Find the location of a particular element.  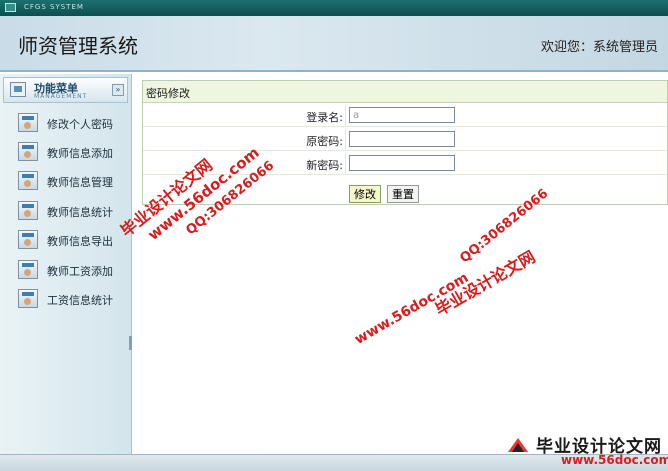

sidebar-item-manage-teacher: 教师信息管理 is located at coordinates (73, 181).